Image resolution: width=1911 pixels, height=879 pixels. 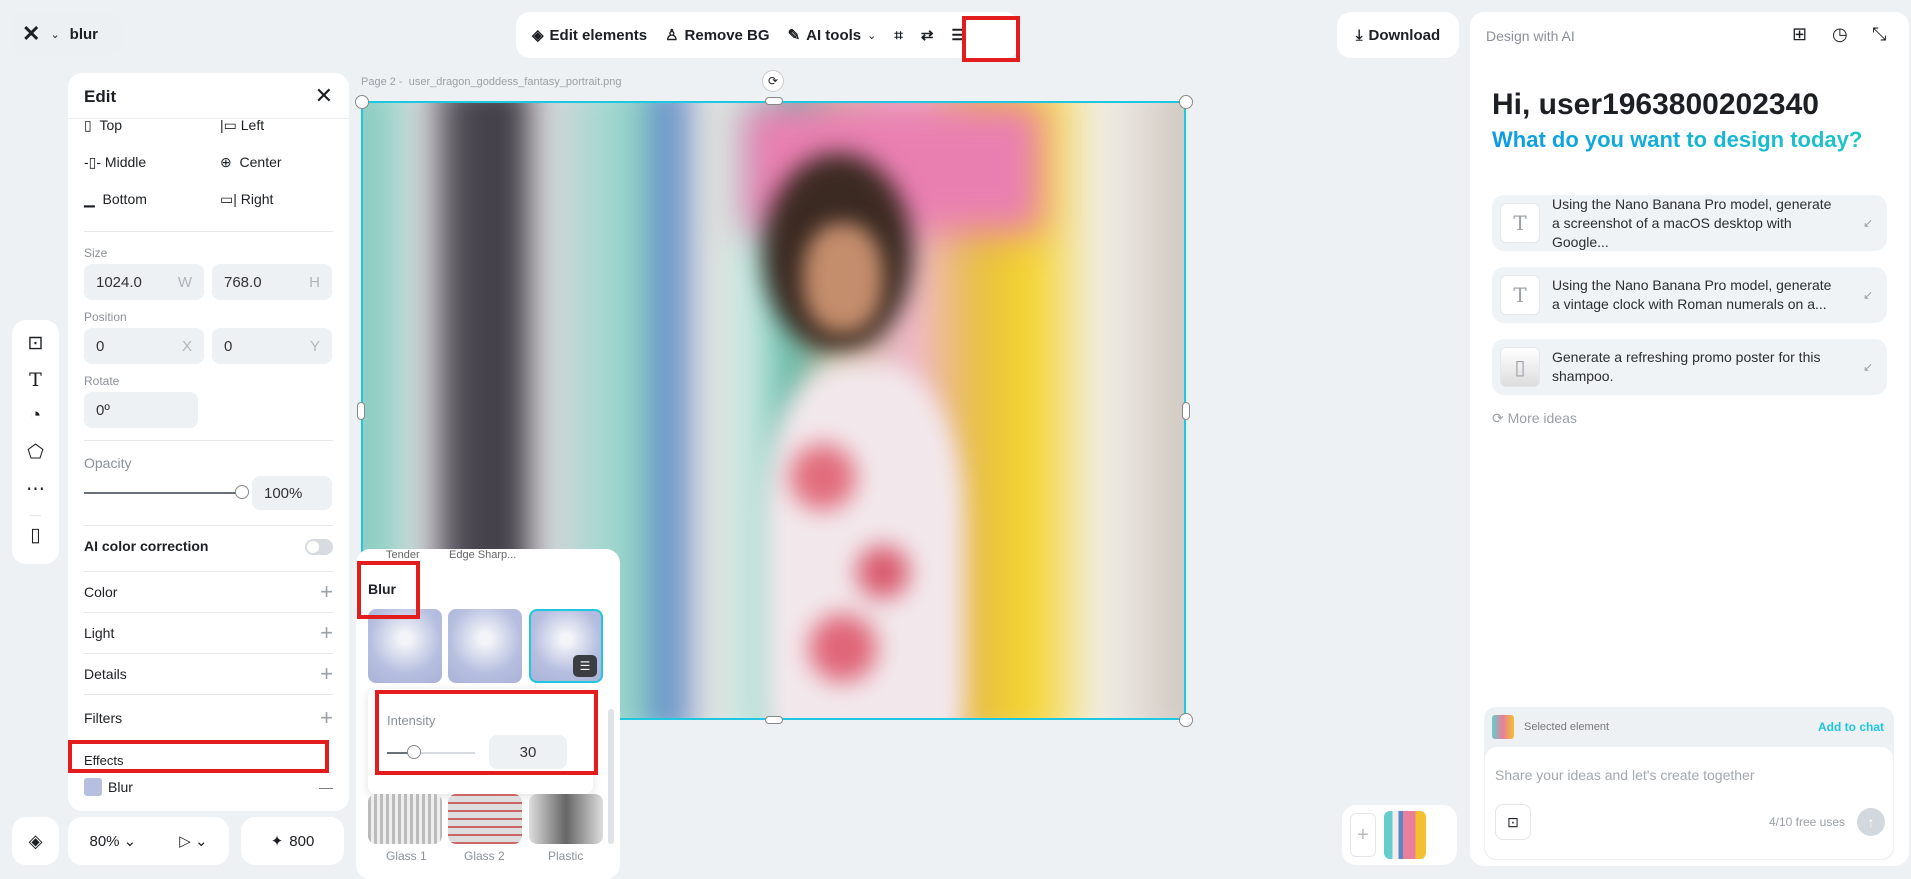 What do you see at coordinates (326, 787) in the screenshot?
I see `remove-effect-icon: —` at bounding box center [326, 787].